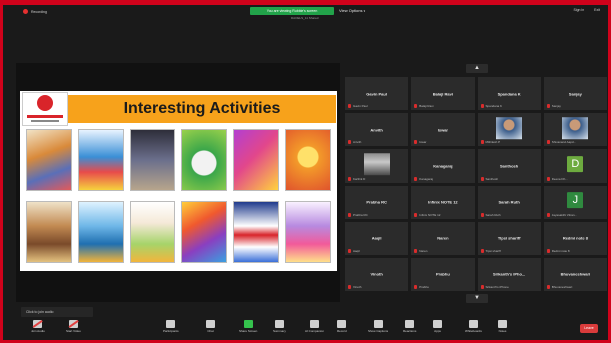 This screenshot has height=343, width=611. I want to click on participant-tile: Kanagaraj Kanagaraj, so click(443, 166).